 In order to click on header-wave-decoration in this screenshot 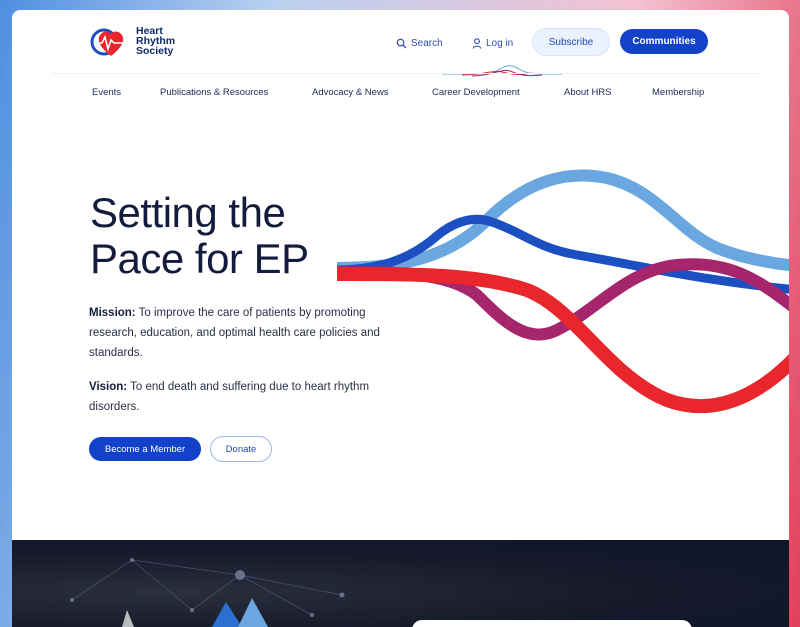, I will do `click(502, 71)`.